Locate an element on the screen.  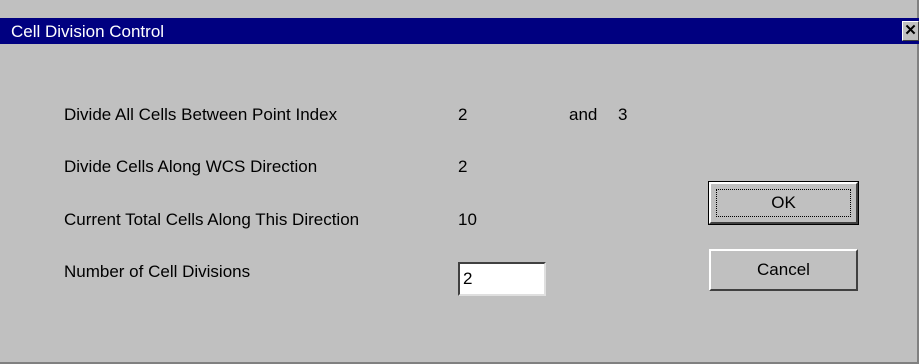
title-bar: Cell Division Control ✕ is located at coordinates (459, 31).